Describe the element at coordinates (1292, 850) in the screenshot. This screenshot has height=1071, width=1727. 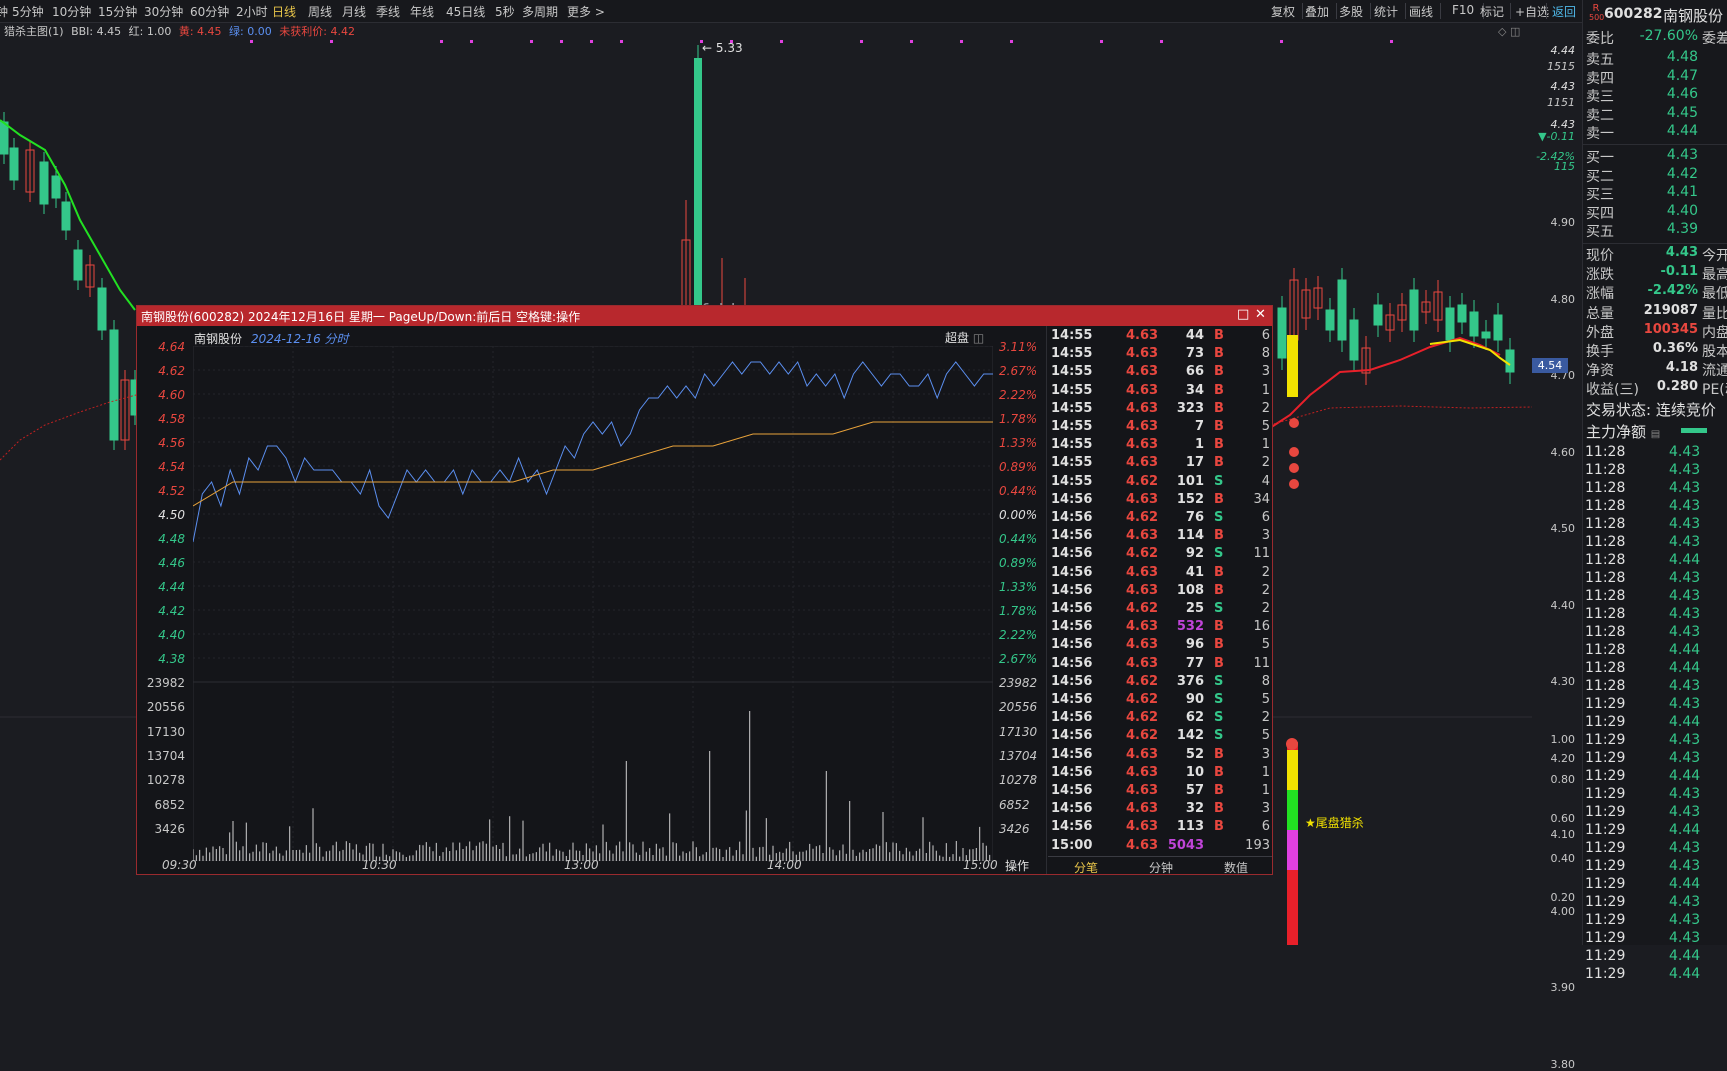
I see `signal-bar-segment` at that location.